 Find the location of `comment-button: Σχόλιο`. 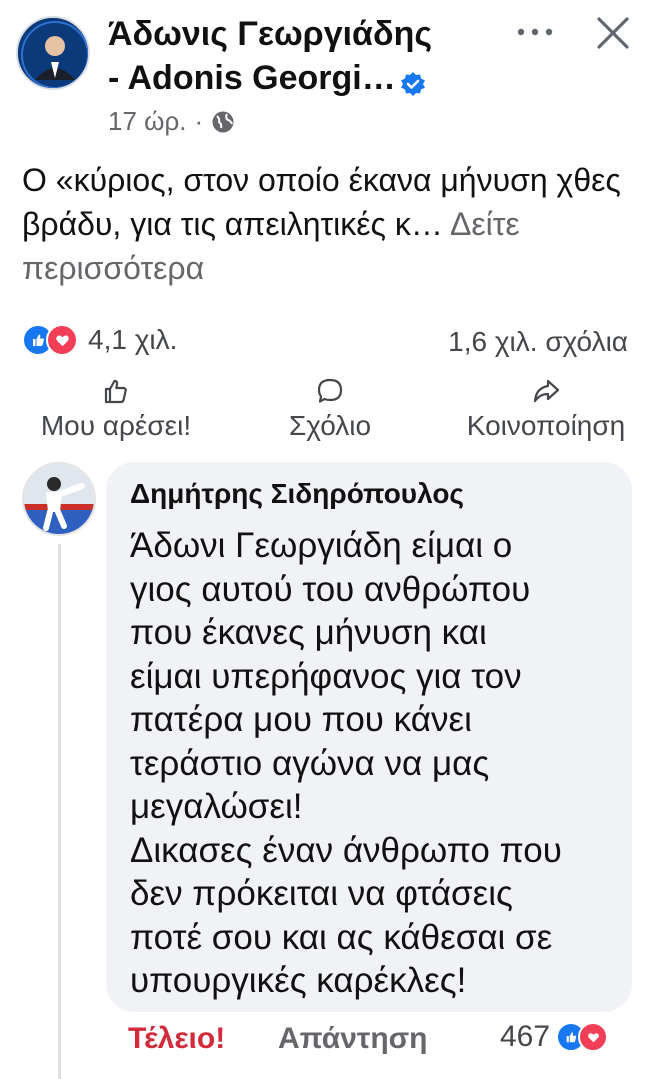

comment-button: Σχόλιο is located at coordinates (330, 409).